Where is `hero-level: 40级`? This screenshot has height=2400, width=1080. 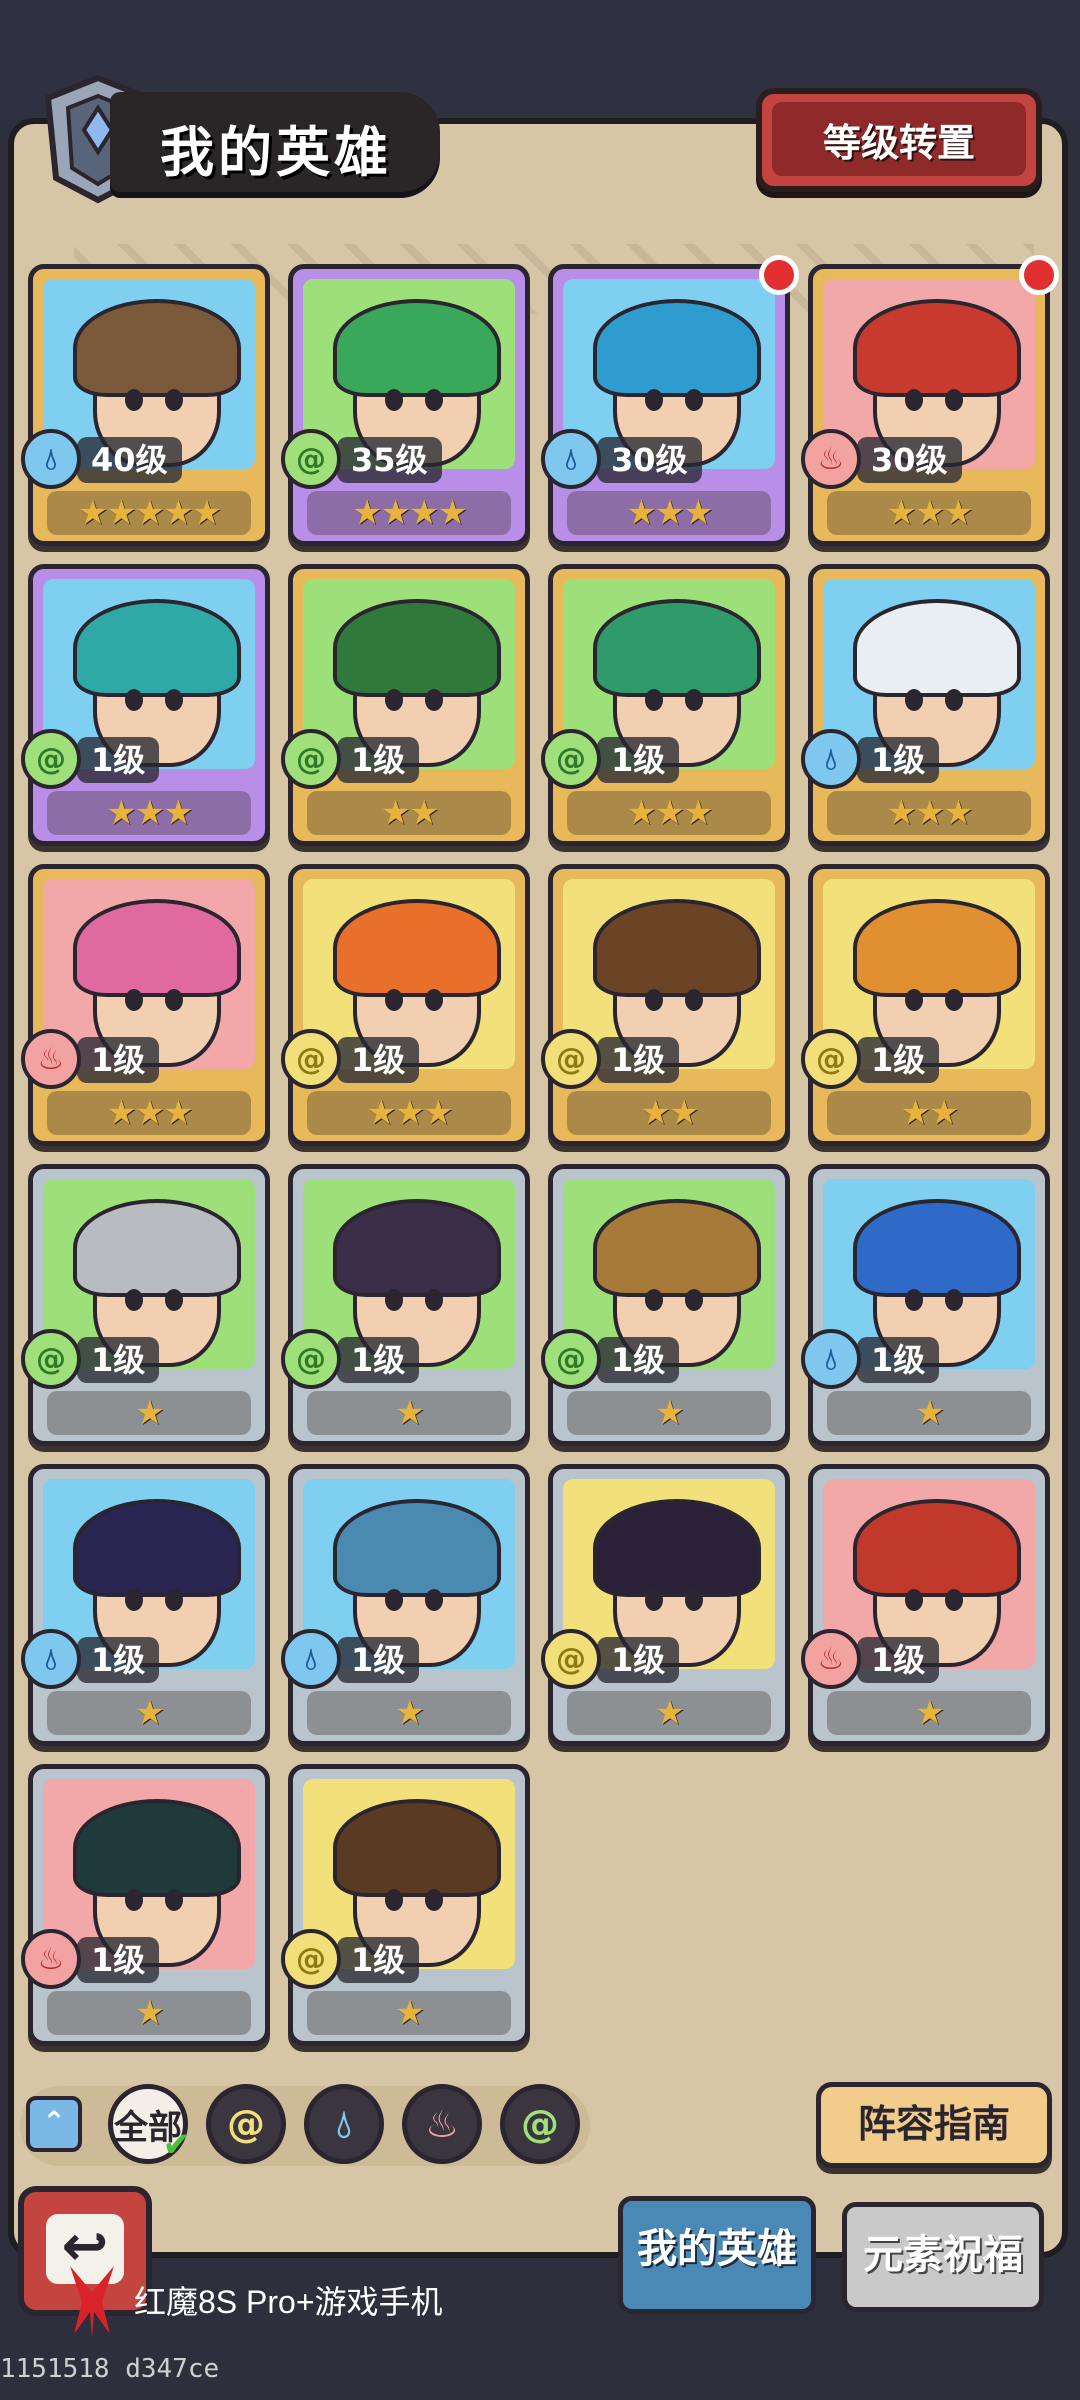 hero-level: 40级 is located at coordinates (129, 460).